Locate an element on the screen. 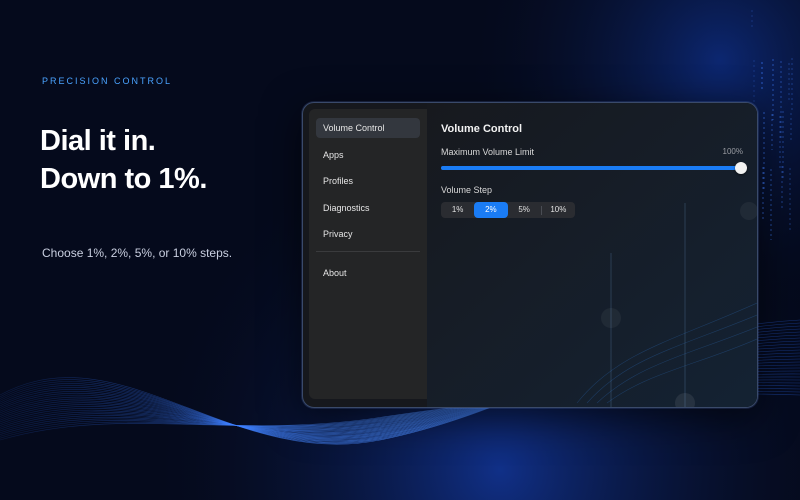 This screenshot has width=800, height=500. sidebar-item-diagnostics: Diagnostics is located at coordinates (368, 208).